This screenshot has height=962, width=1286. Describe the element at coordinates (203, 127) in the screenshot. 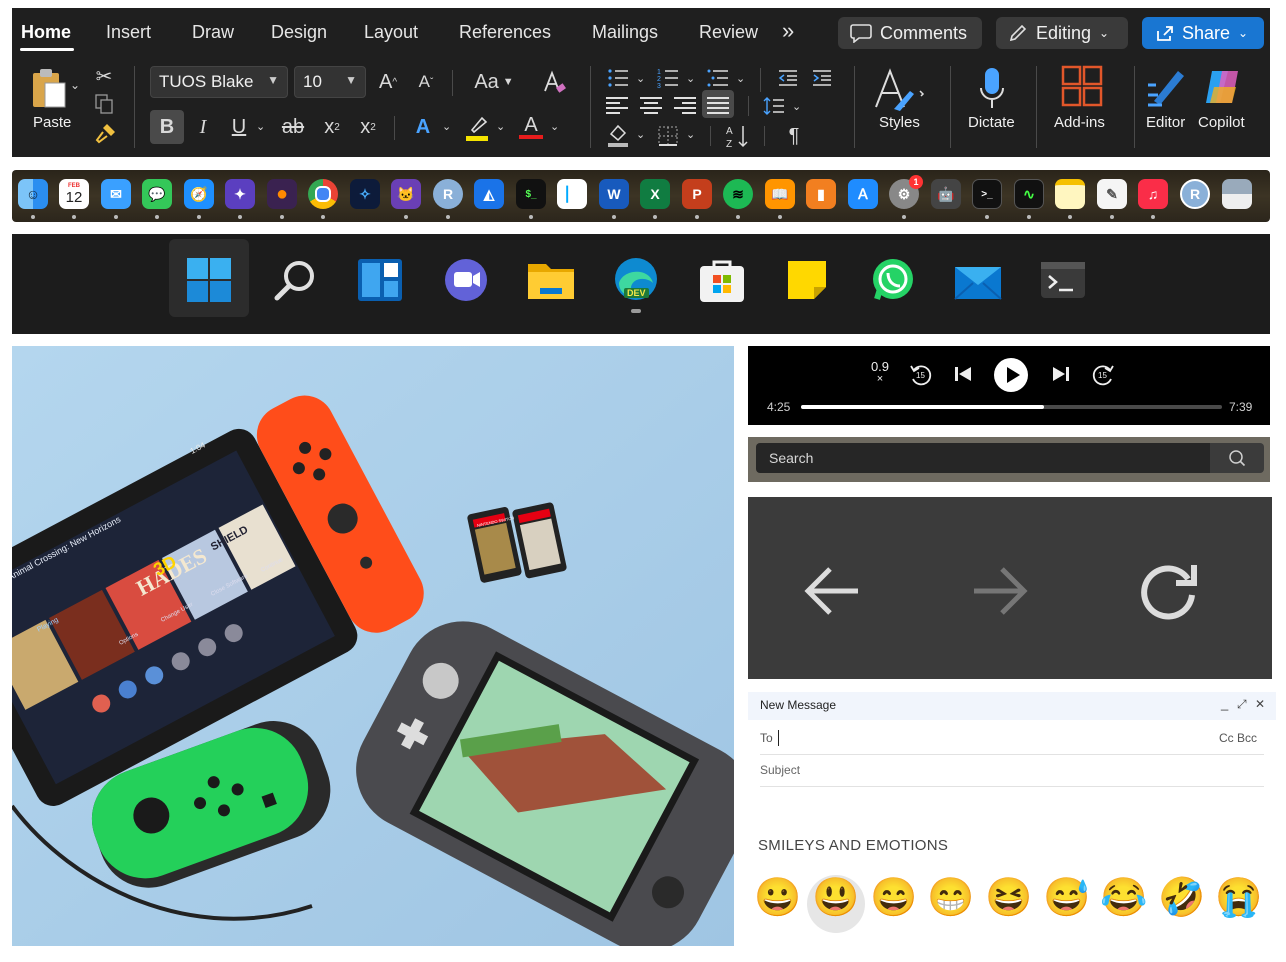

I see `italic-button: I` at that location.